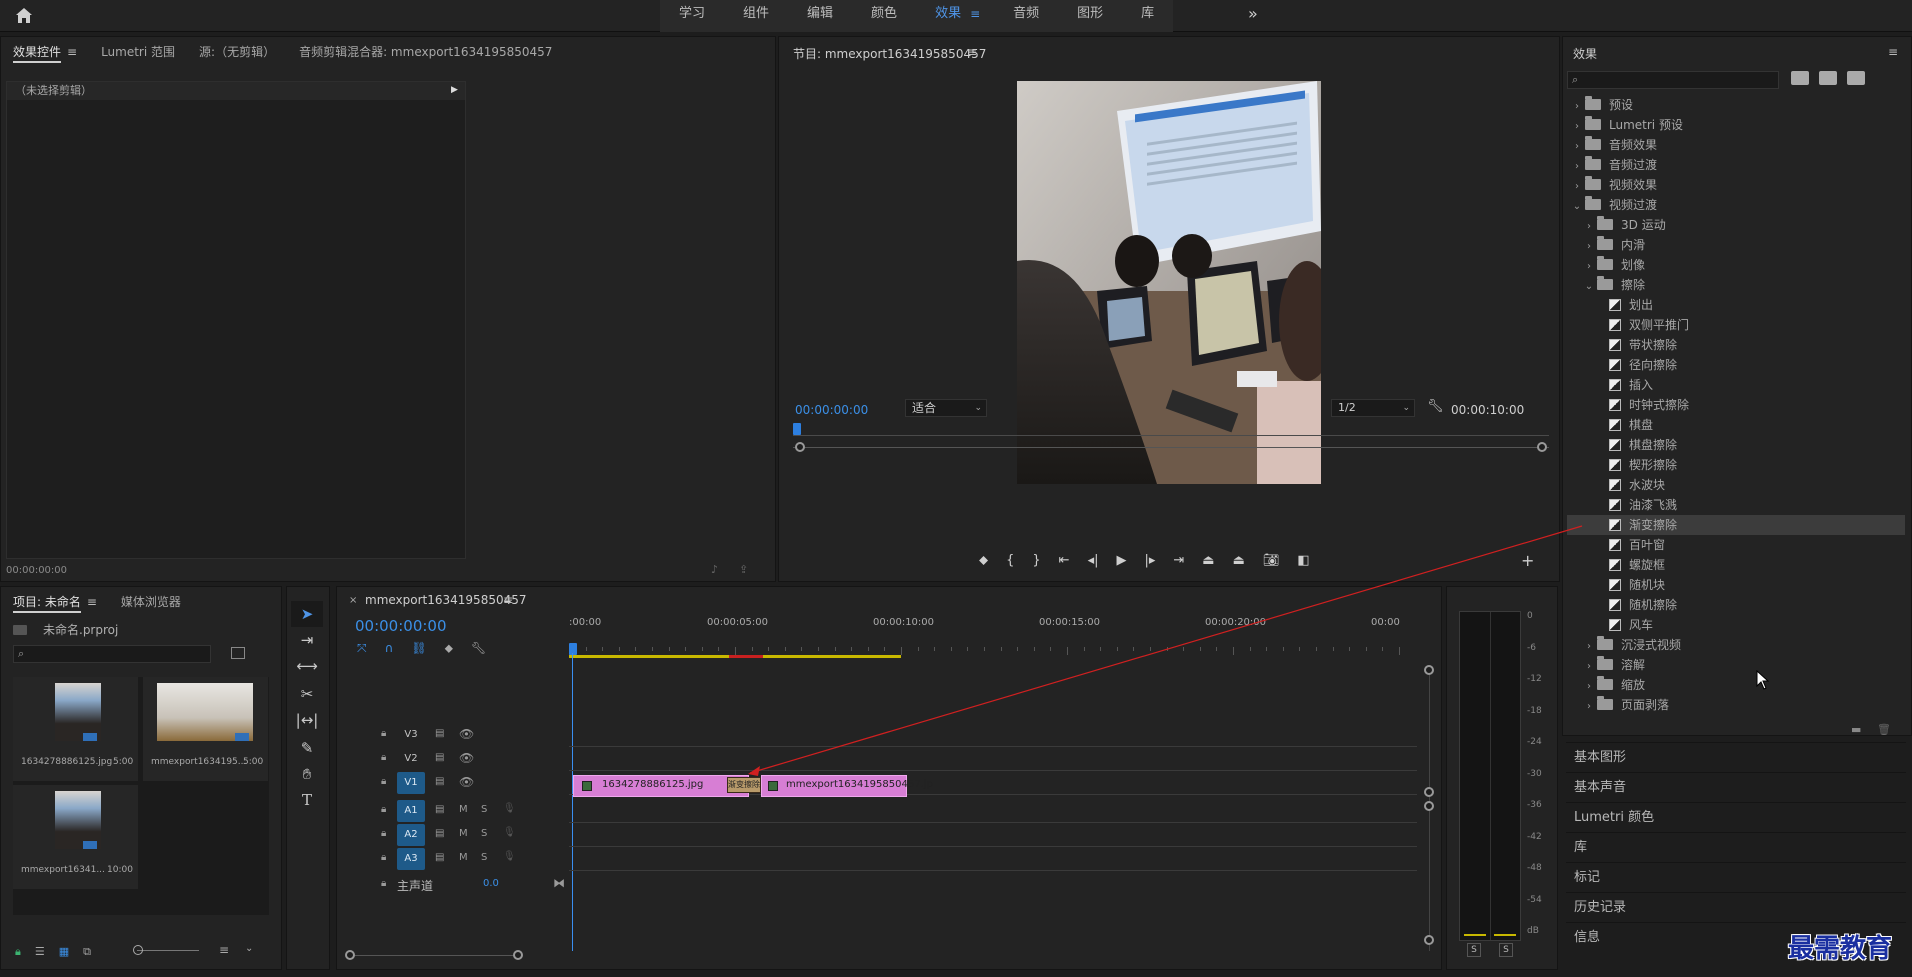  I want to click on effects-tree-item: 风车, so click(1736, 625).